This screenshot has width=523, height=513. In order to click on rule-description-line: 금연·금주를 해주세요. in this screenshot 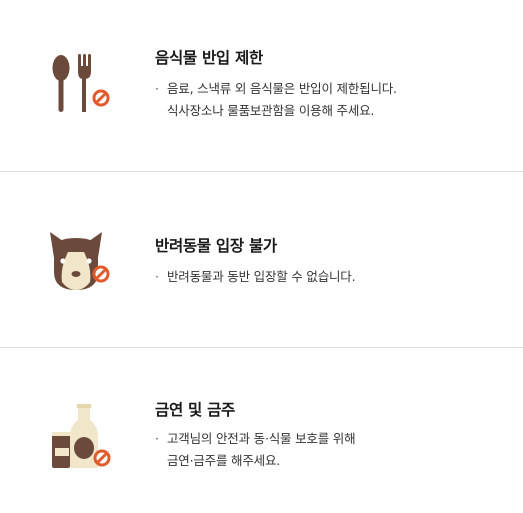, I will do `click(255, 461)`.